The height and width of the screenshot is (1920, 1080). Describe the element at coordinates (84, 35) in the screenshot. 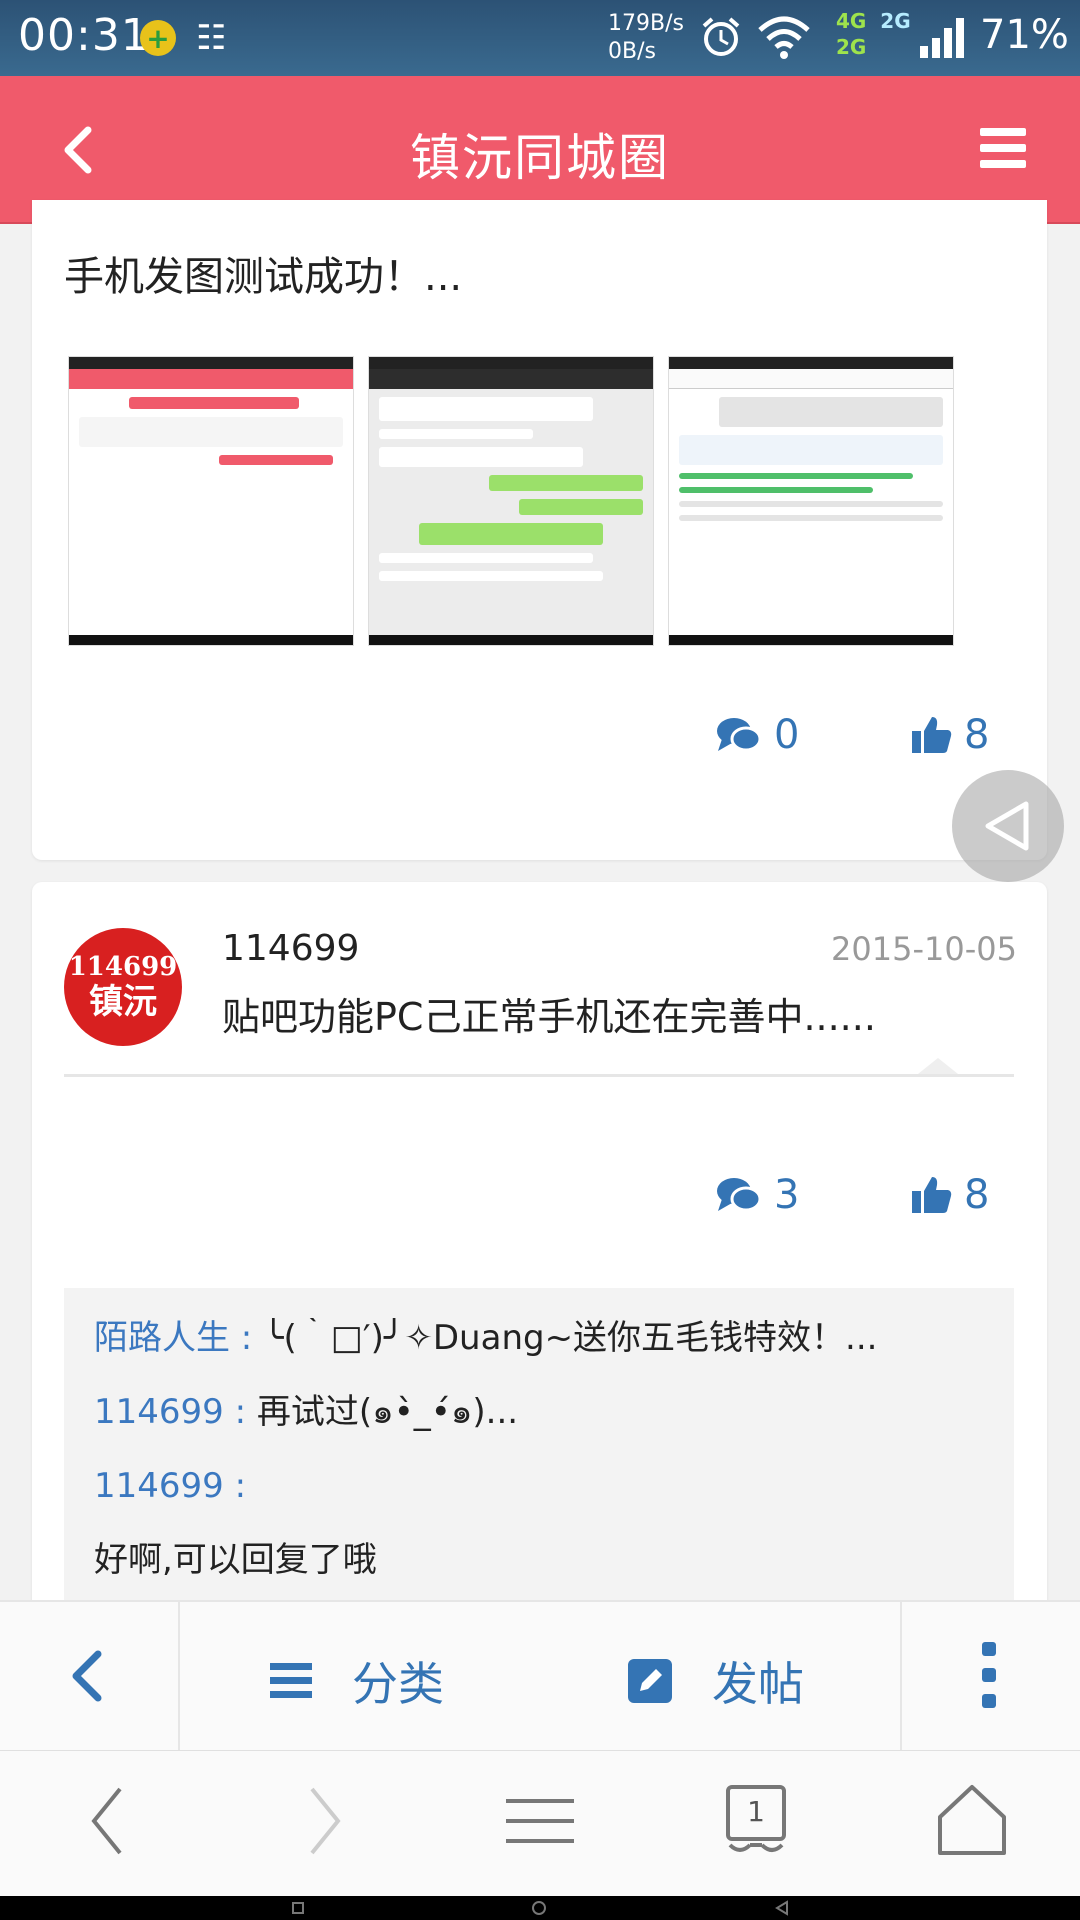

I see `status-time: 00:31` at that location.